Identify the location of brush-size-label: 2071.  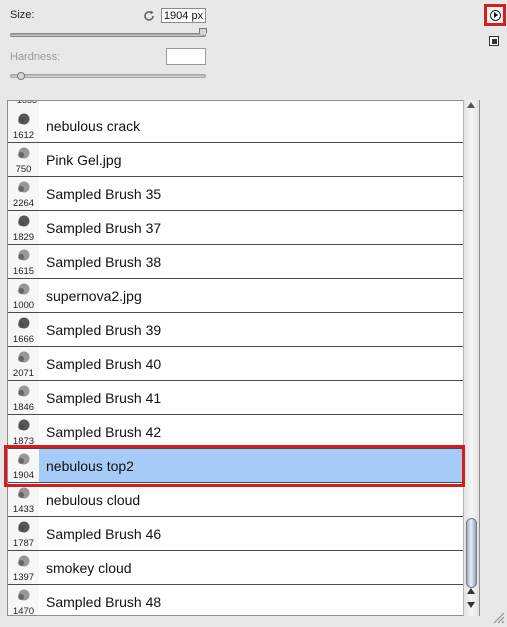
(23, 373).